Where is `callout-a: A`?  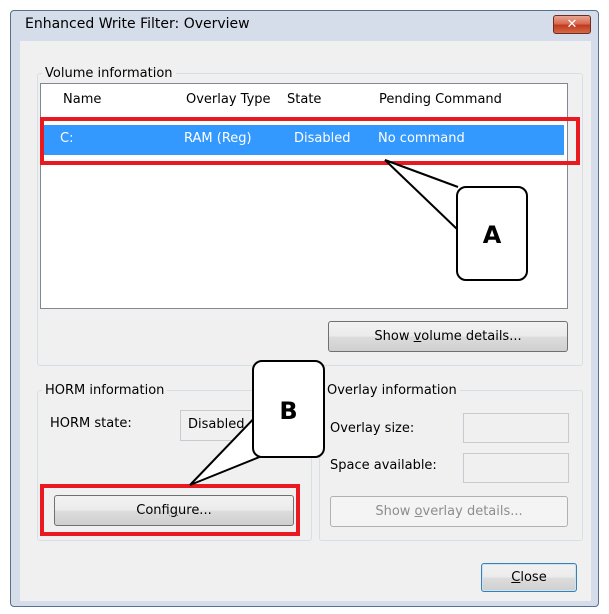 callout-a: A is located at coordinates (492, 233).